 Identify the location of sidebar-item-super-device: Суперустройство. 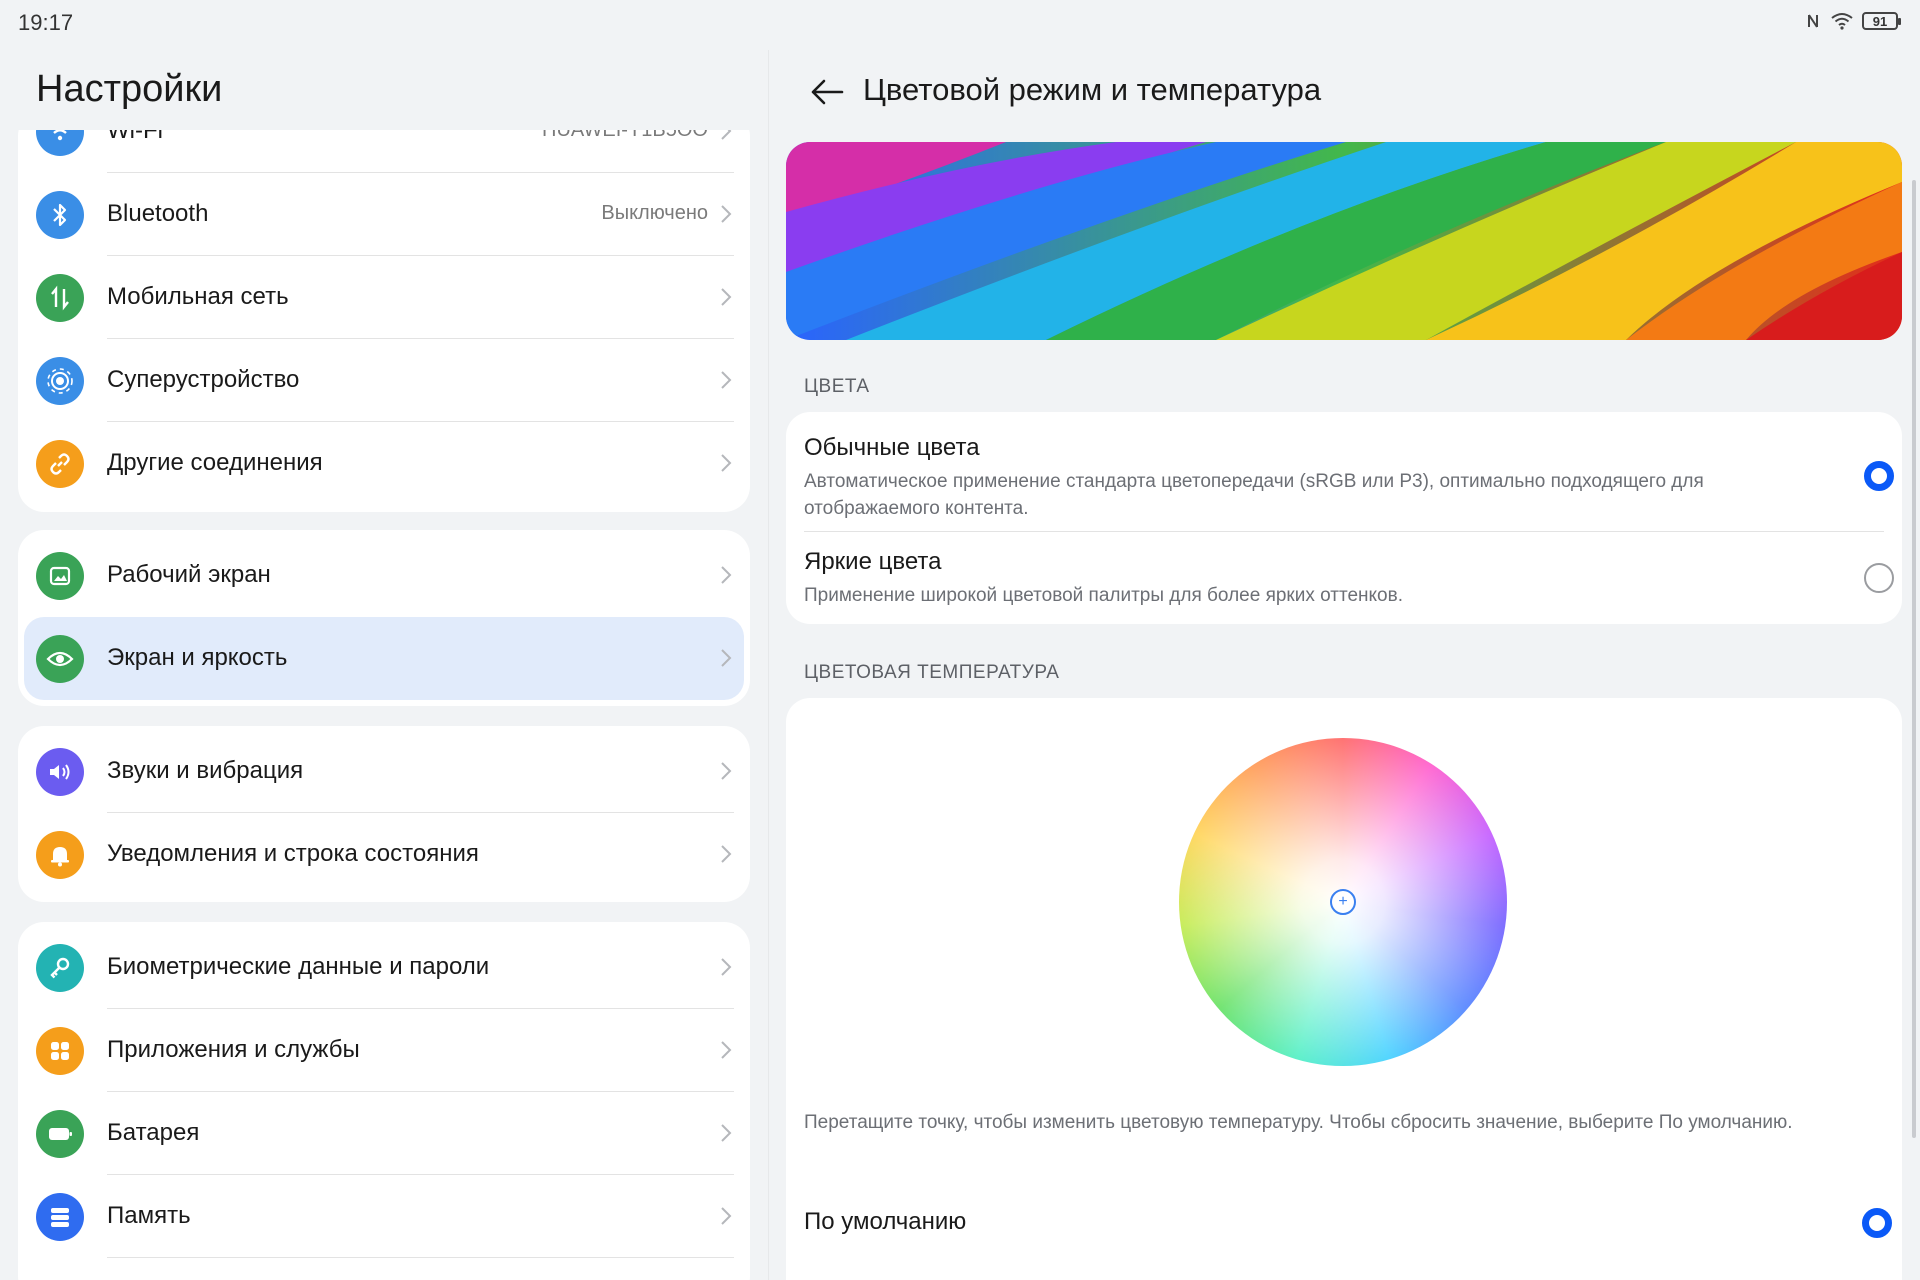
(384, 380).